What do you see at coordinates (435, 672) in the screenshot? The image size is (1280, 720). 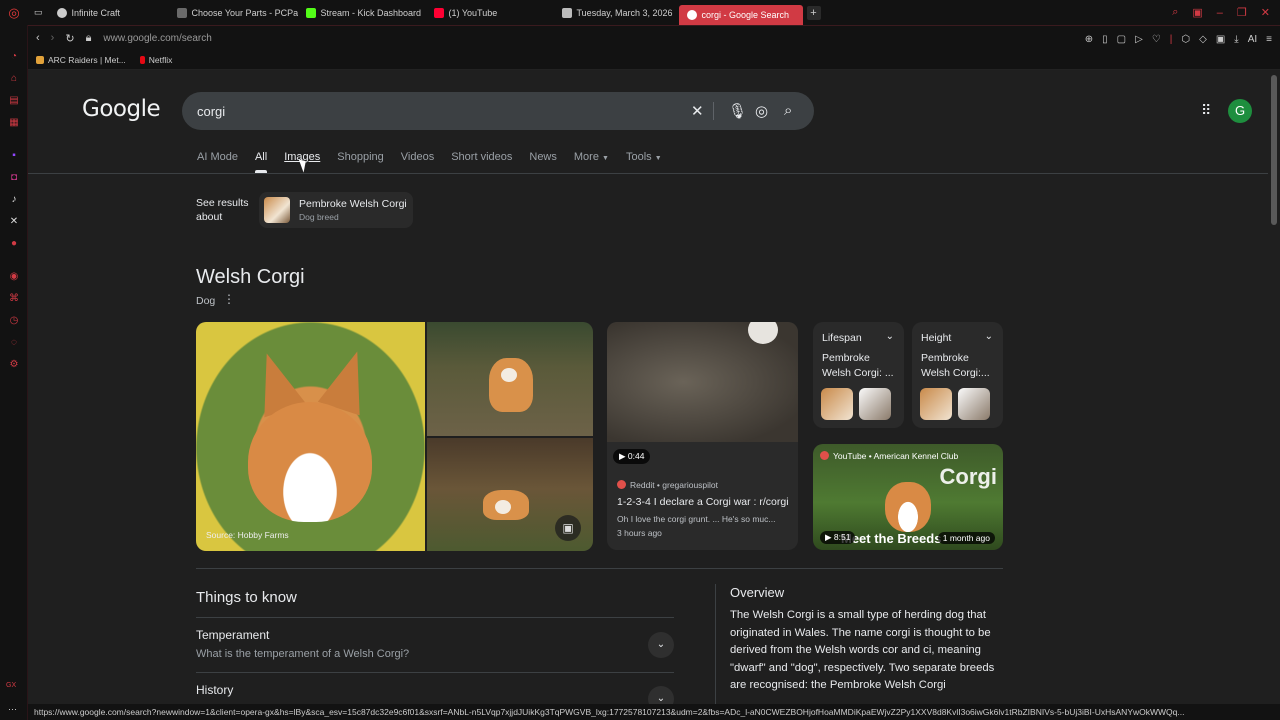 I see `ttk-divider` at bounding box center [435, 672].